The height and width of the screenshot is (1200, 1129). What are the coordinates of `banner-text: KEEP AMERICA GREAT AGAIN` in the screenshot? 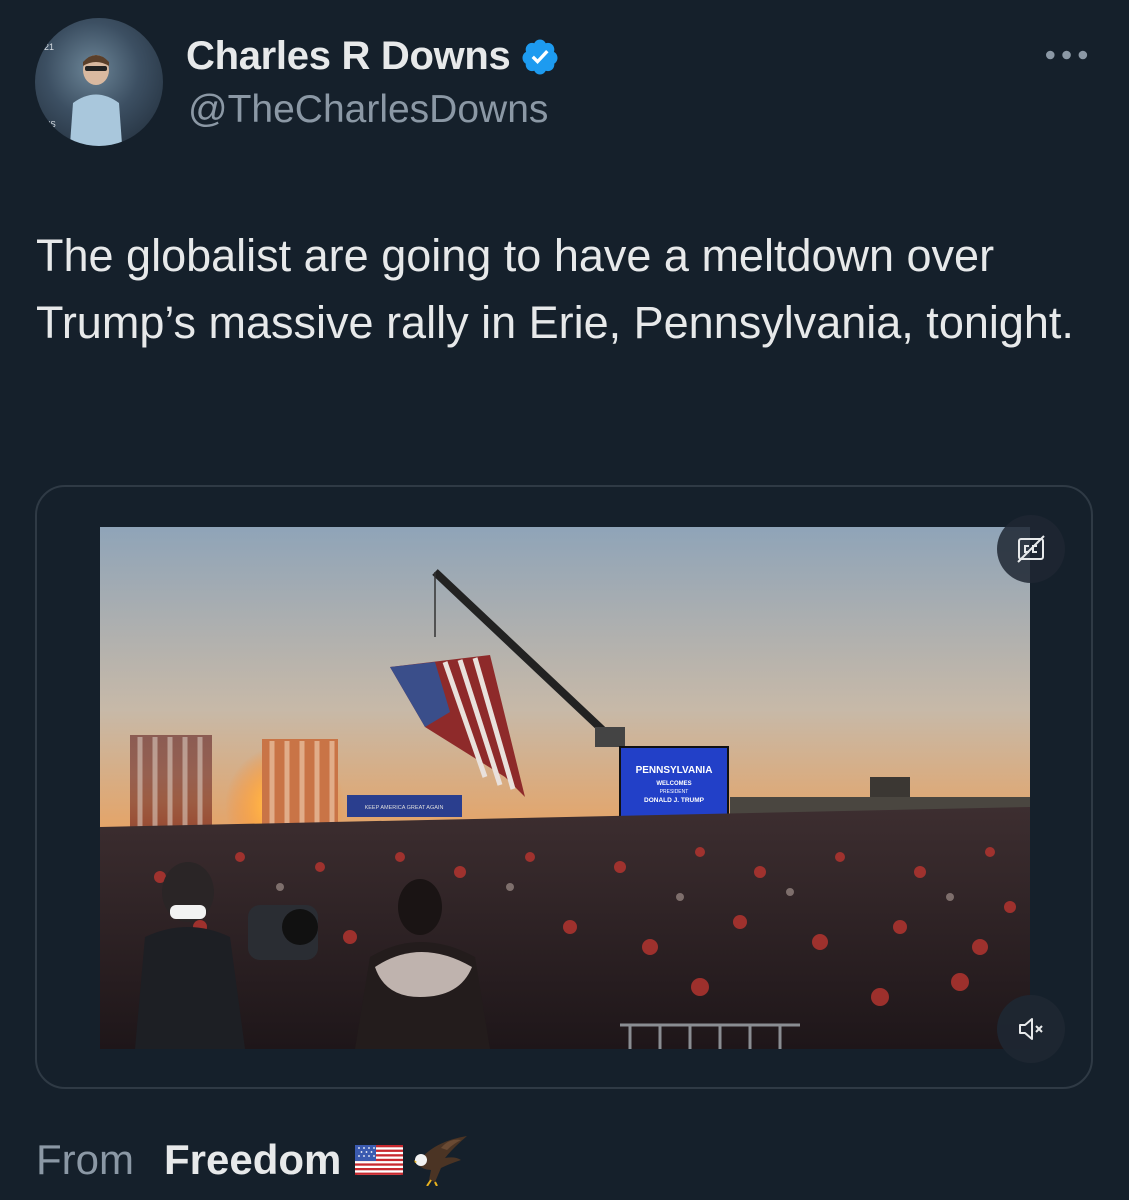 It's located at (404, 808).